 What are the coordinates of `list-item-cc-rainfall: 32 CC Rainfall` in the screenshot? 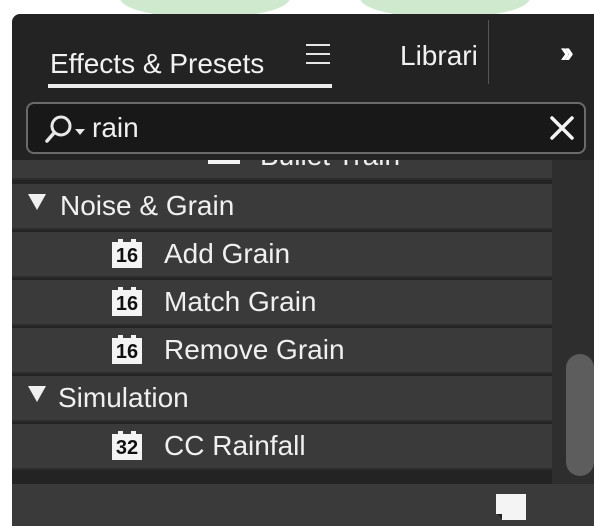 It's located at (282, 447).